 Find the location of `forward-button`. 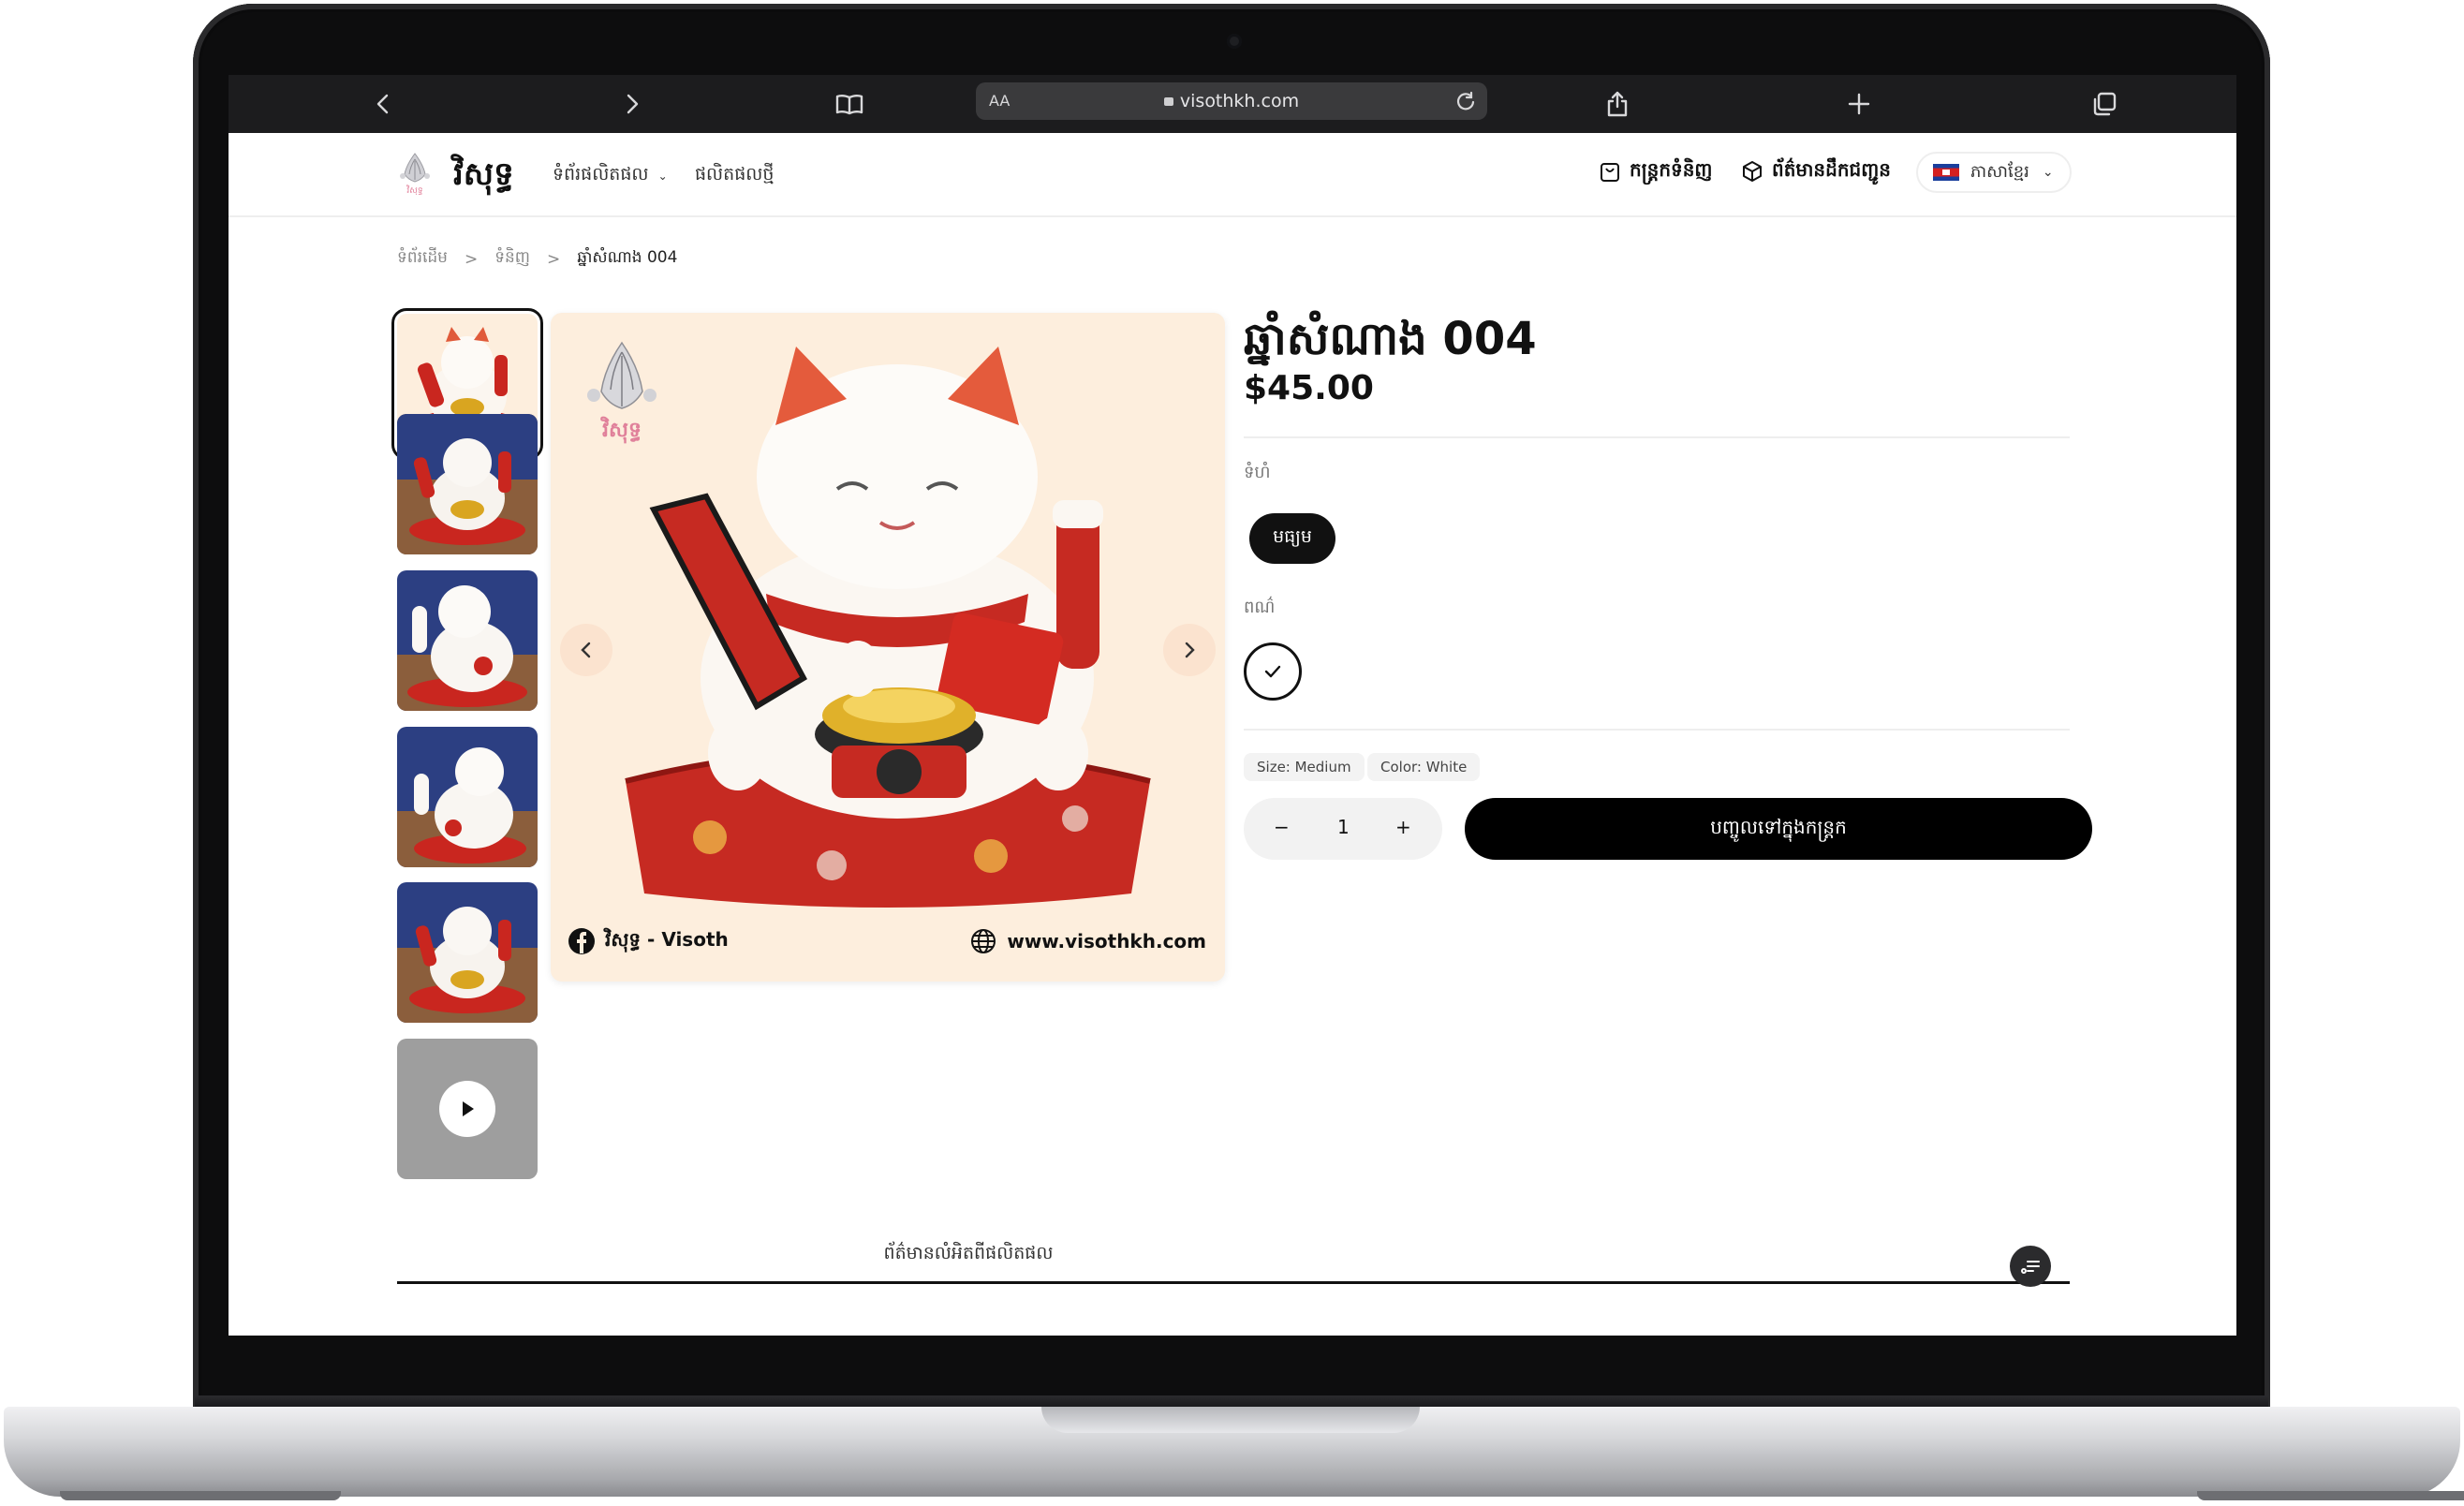

forward-button is located at coordinates (632, 104).